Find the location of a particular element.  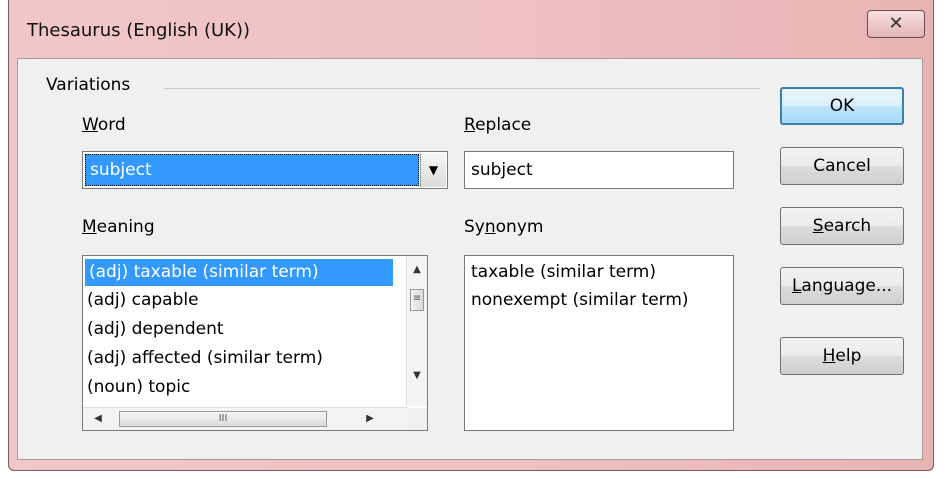

word-combobox: subject ▼ is located at coordinates (265, 170).